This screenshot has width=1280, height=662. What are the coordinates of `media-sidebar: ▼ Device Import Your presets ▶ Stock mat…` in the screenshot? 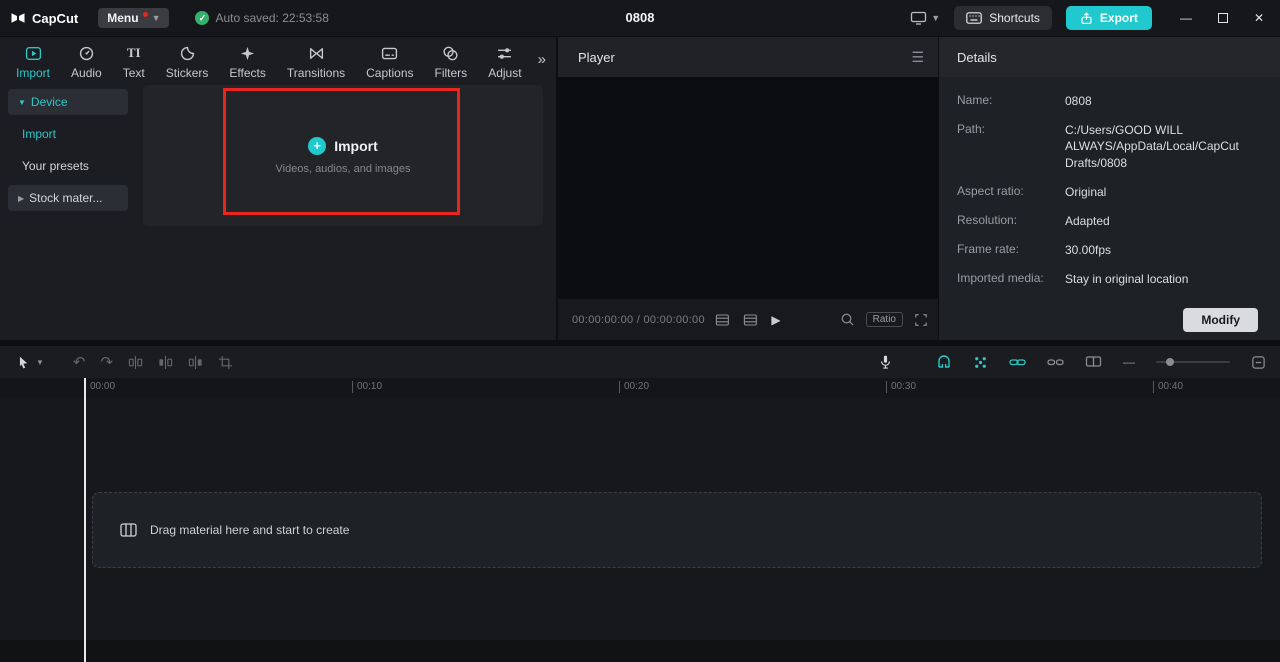 It's located at (68, 153).